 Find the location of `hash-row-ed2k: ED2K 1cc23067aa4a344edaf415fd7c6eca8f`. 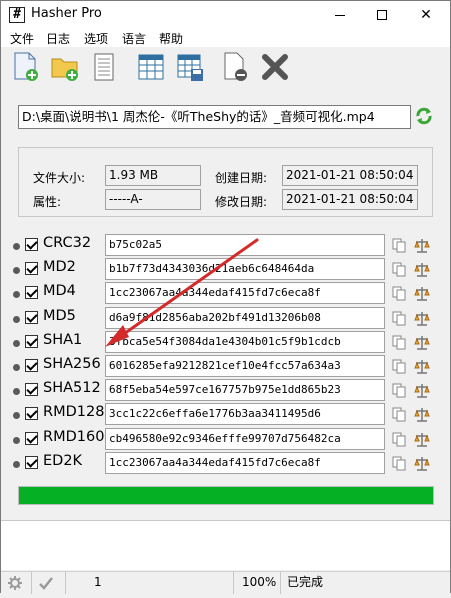

hash-row-ed2k: ED2K 1cc23067aa4a344edaf415fd7c6eca8f is located at coordinates (225, 463).